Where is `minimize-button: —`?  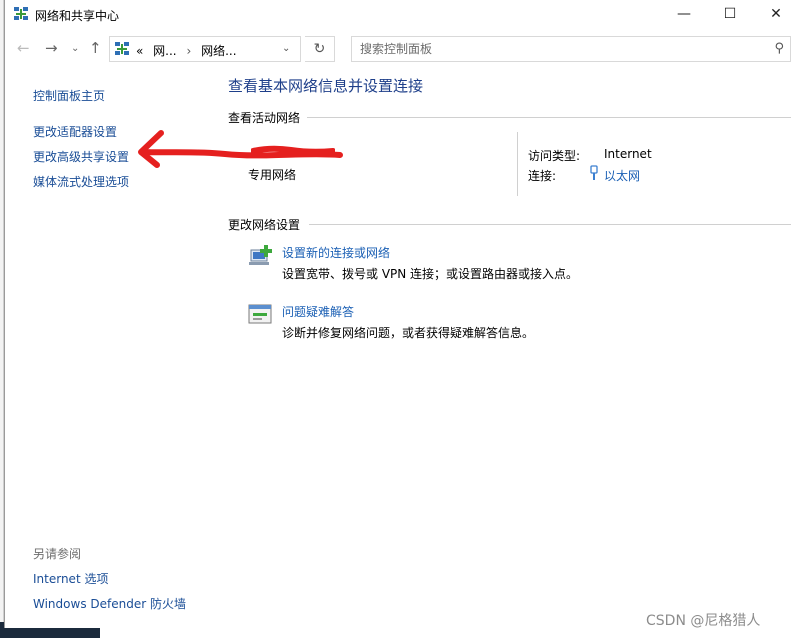
minimize-button: — is located at coordinates (684, 14).